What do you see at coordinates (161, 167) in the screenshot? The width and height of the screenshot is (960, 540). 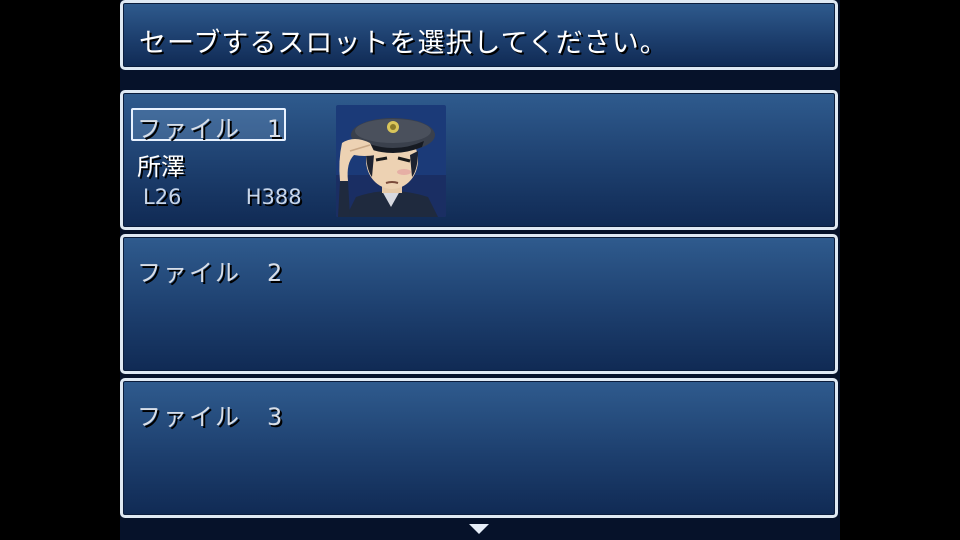 I see `actor-name: 所澤` at bounding box center [161, 167].